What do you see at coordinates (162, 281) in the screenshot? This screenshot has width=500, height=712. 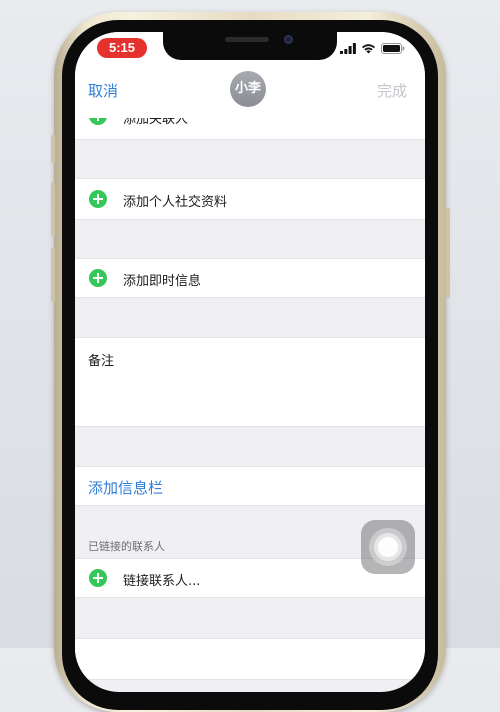 I see `add-instant-message-label: 添加即时信息` at bounding box center [162, 281].